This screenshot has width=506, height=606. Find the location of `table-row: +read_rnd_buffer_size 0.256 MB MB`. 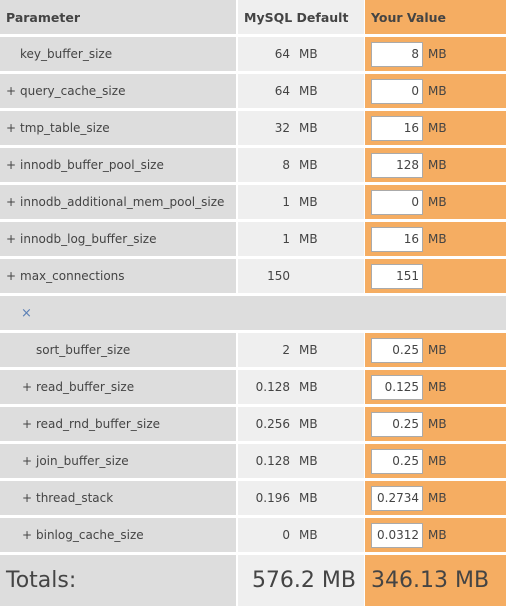

table-row: +read_rnd_buffer_size 0.256 MB MB is located at coordinates (253, 424).